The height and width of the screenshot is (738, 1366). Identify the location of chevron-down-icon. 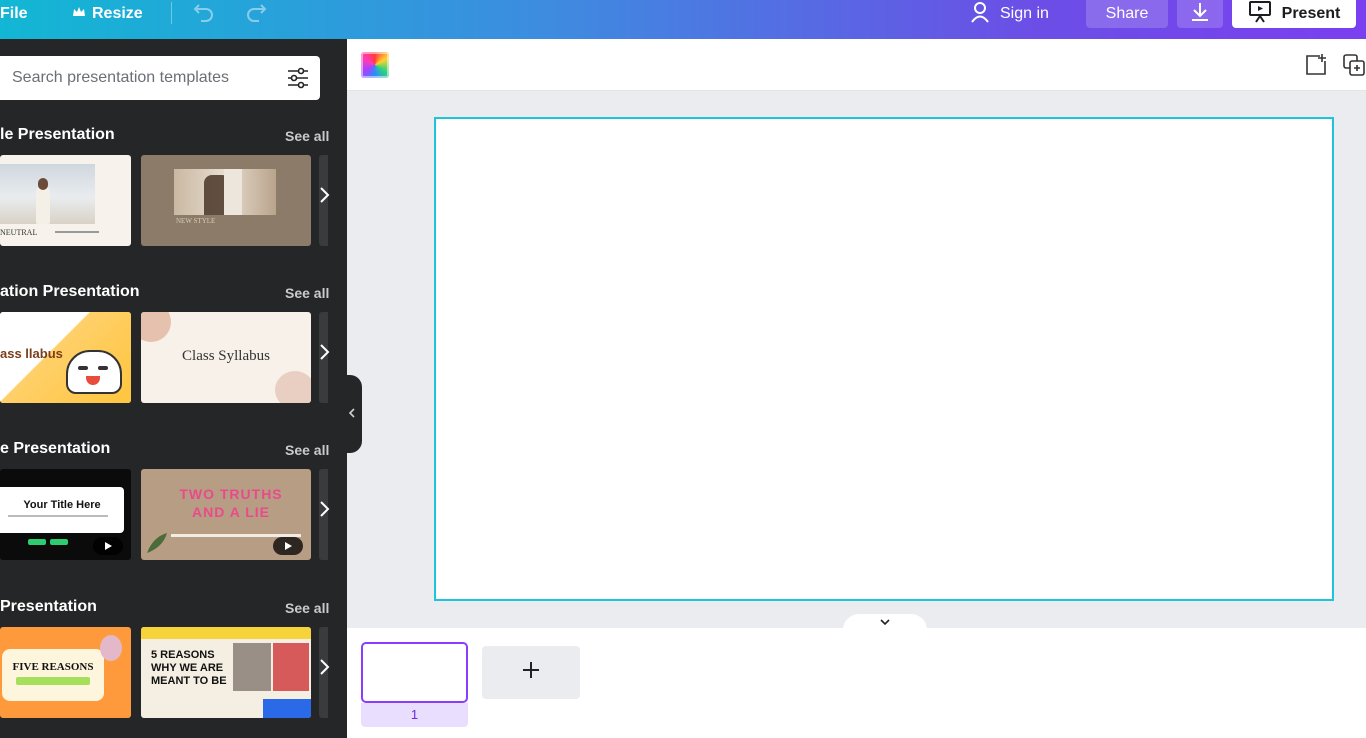
(885, 622).